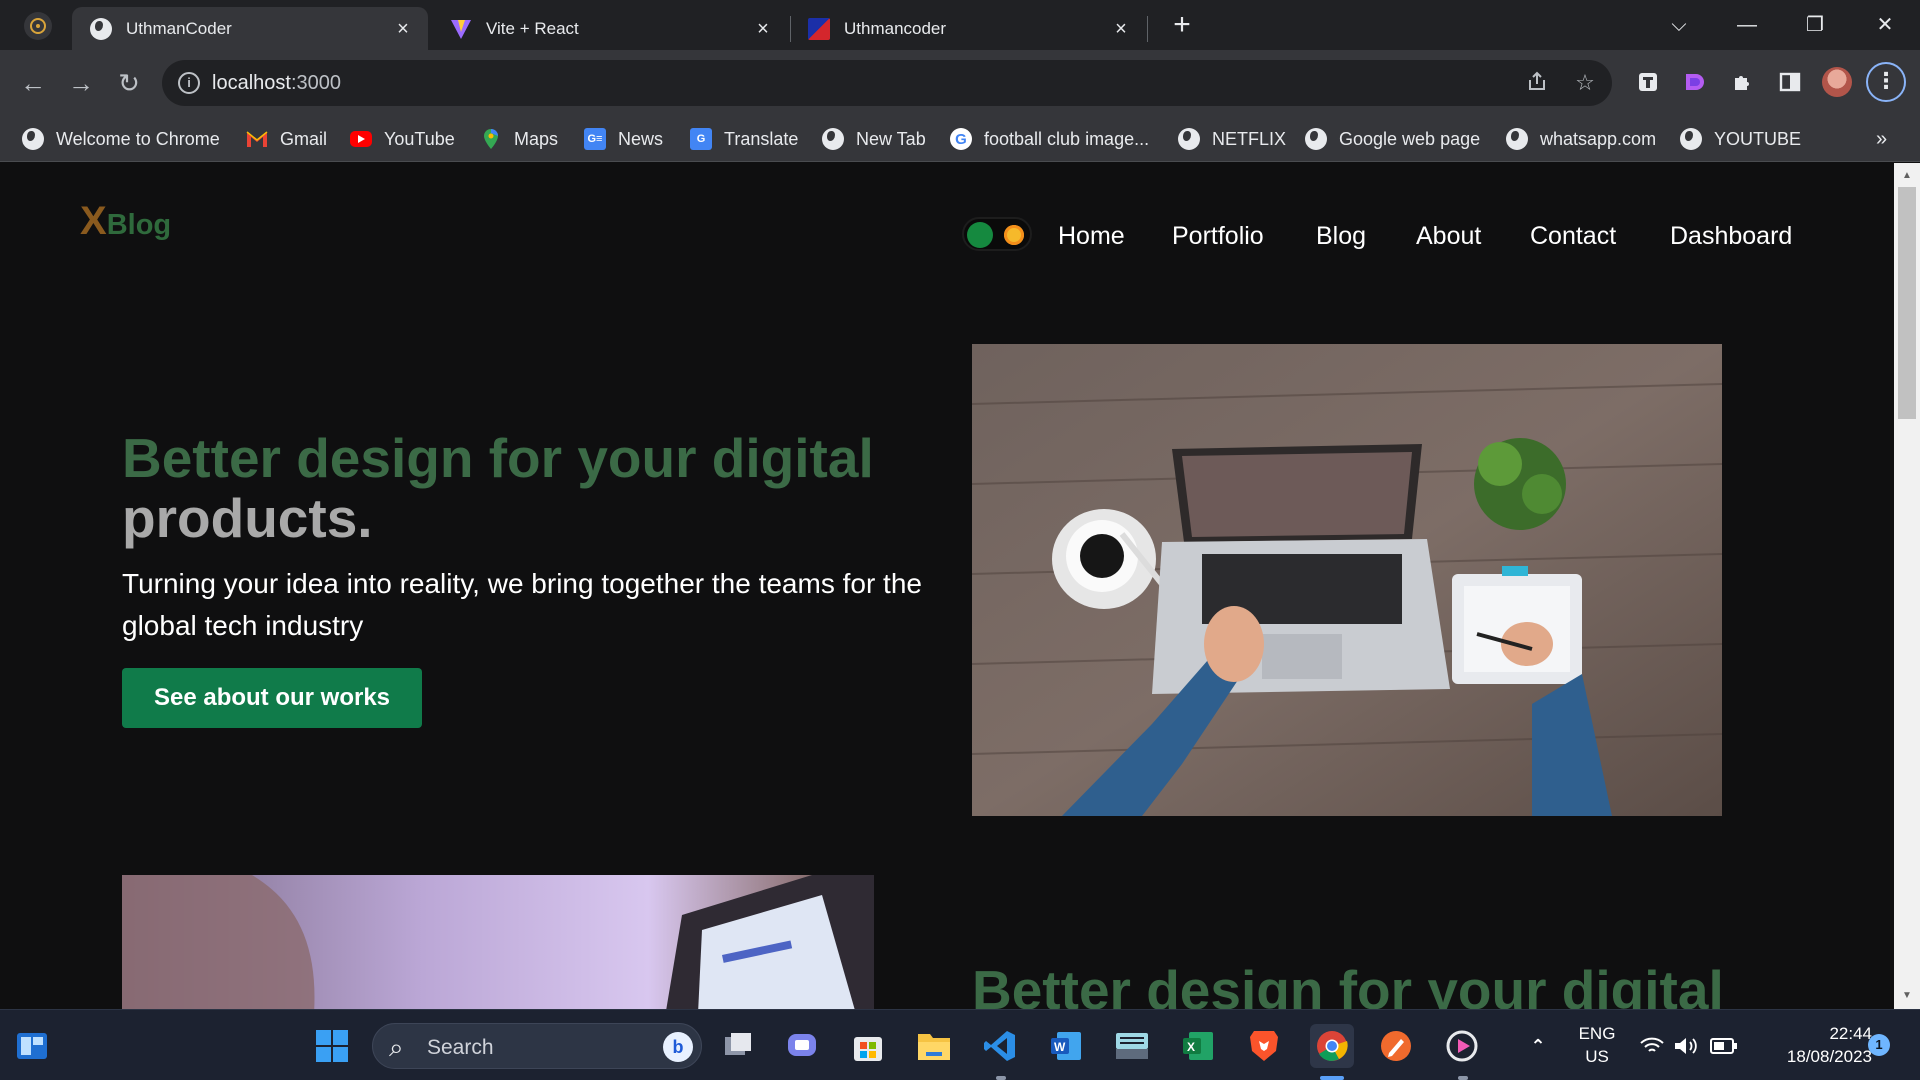 The height and width of the screenshot is (1080, 1920). I want to click on restore-button: ❐, so click(1815, 25).